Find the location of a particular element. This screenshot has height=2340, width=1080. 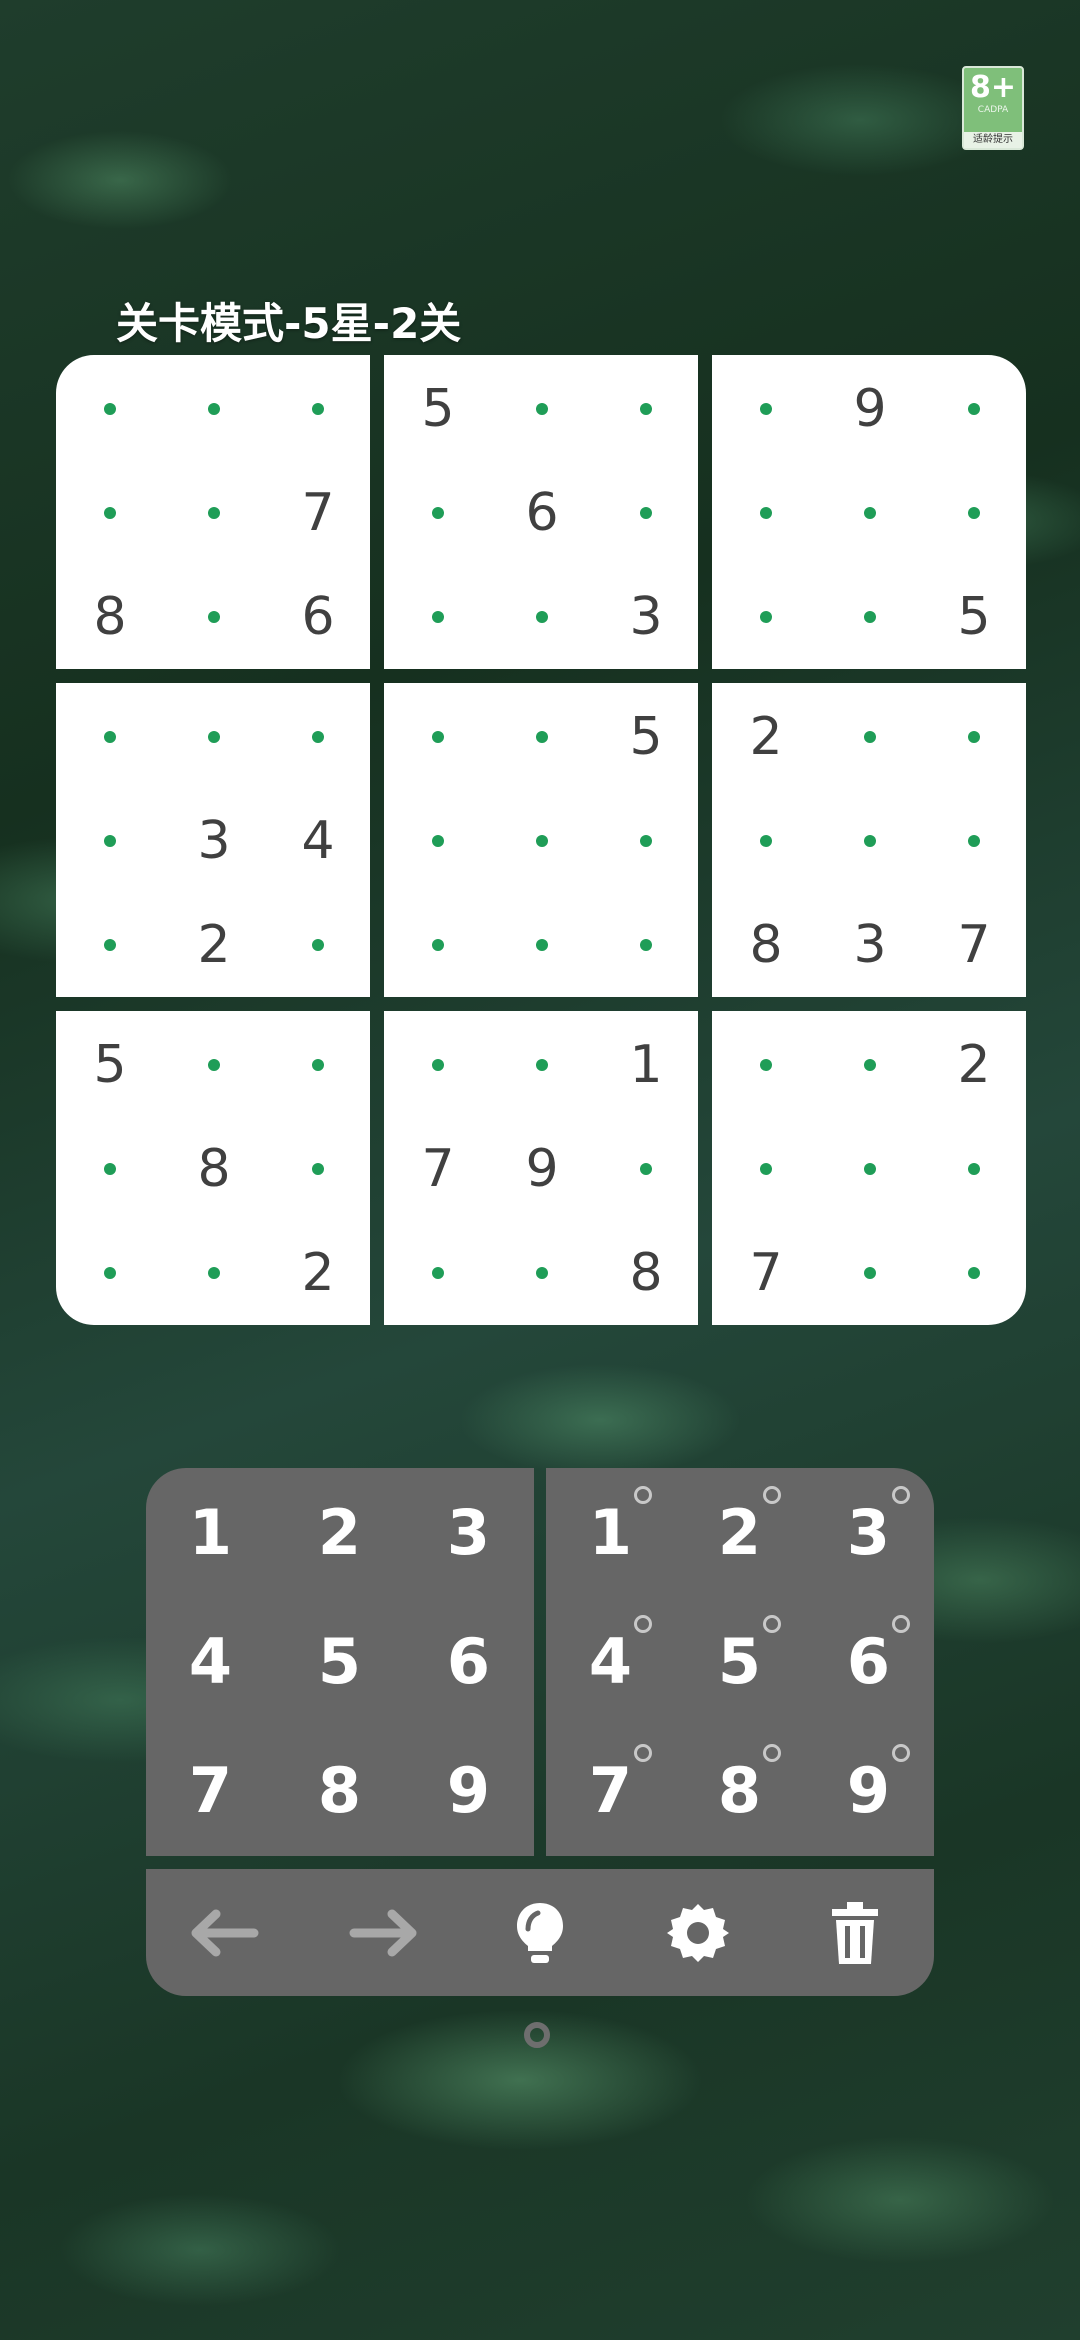

sudoku-cell: 1 is located at coordinates (646, 1065).